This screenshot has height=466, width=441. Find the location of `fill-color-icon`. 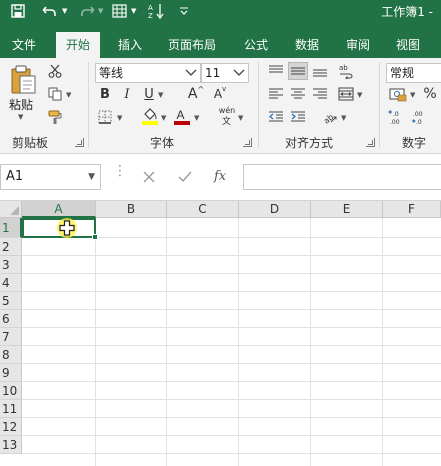

fill-color-icon is located at coordinates (150, 116).